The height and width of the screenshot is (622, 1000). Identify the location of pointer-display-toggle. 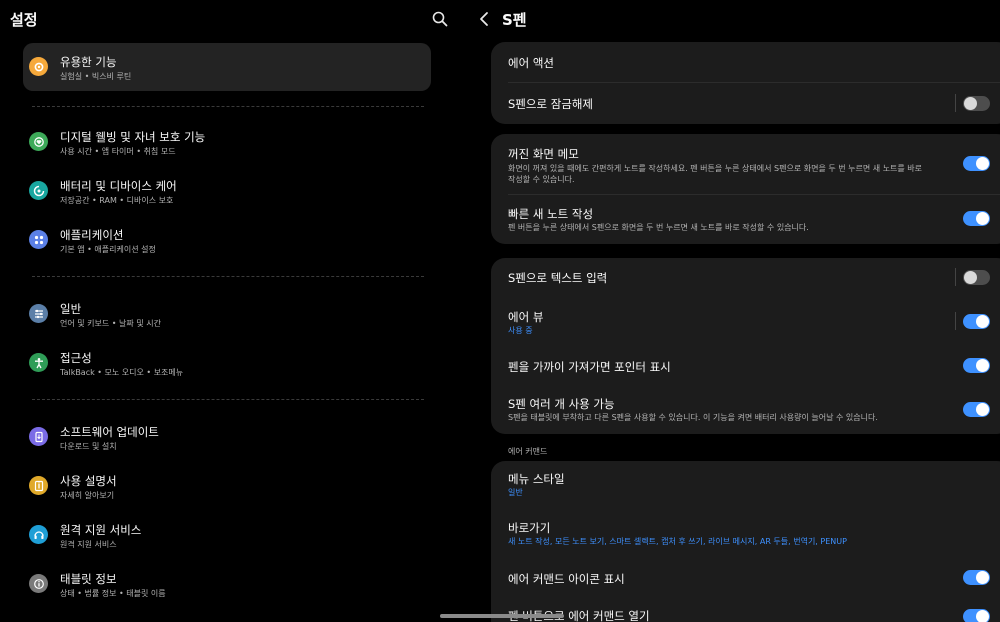
(976, 365).